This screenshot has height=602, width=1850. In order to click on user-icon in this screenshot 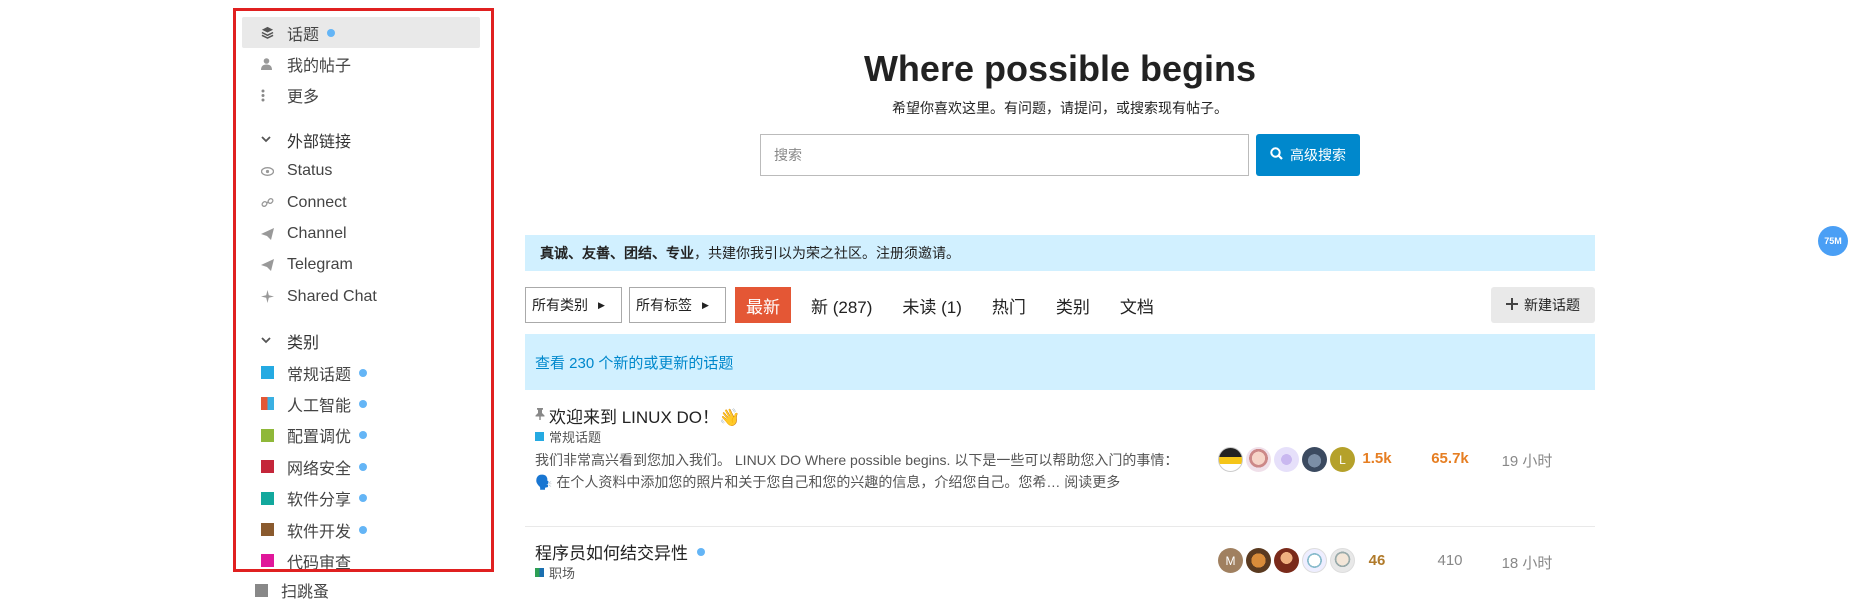, I will do `click(274, 64)`.